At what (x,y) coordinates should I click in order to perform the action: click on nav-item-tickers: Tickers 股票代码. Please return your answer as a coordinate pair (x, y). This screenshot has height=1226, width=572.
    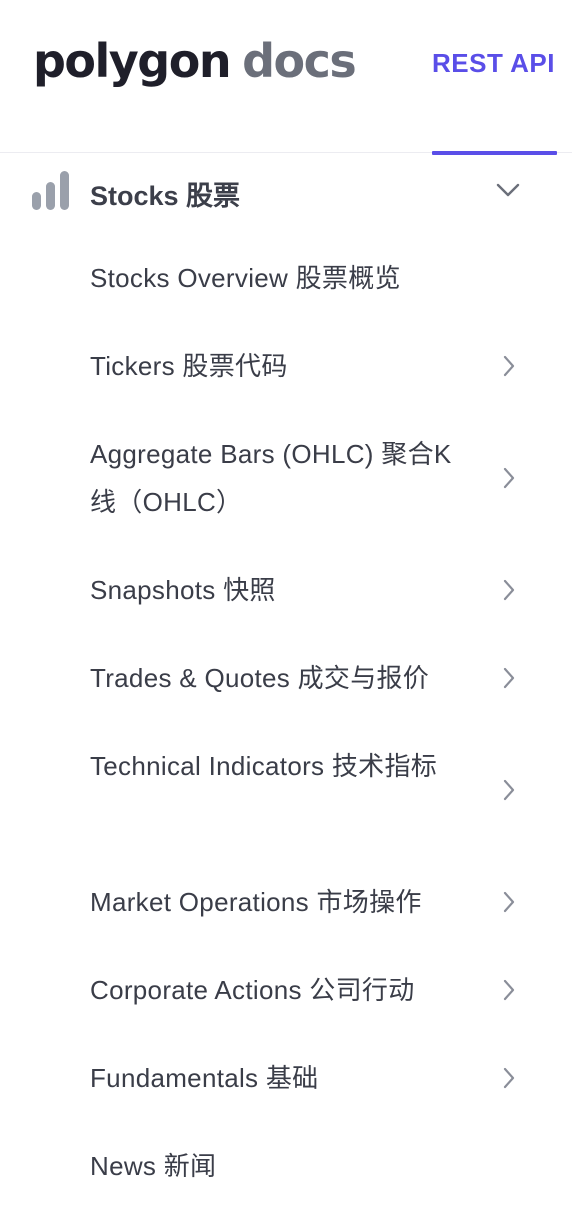
    Looking at the image, I should click on (286, 366).